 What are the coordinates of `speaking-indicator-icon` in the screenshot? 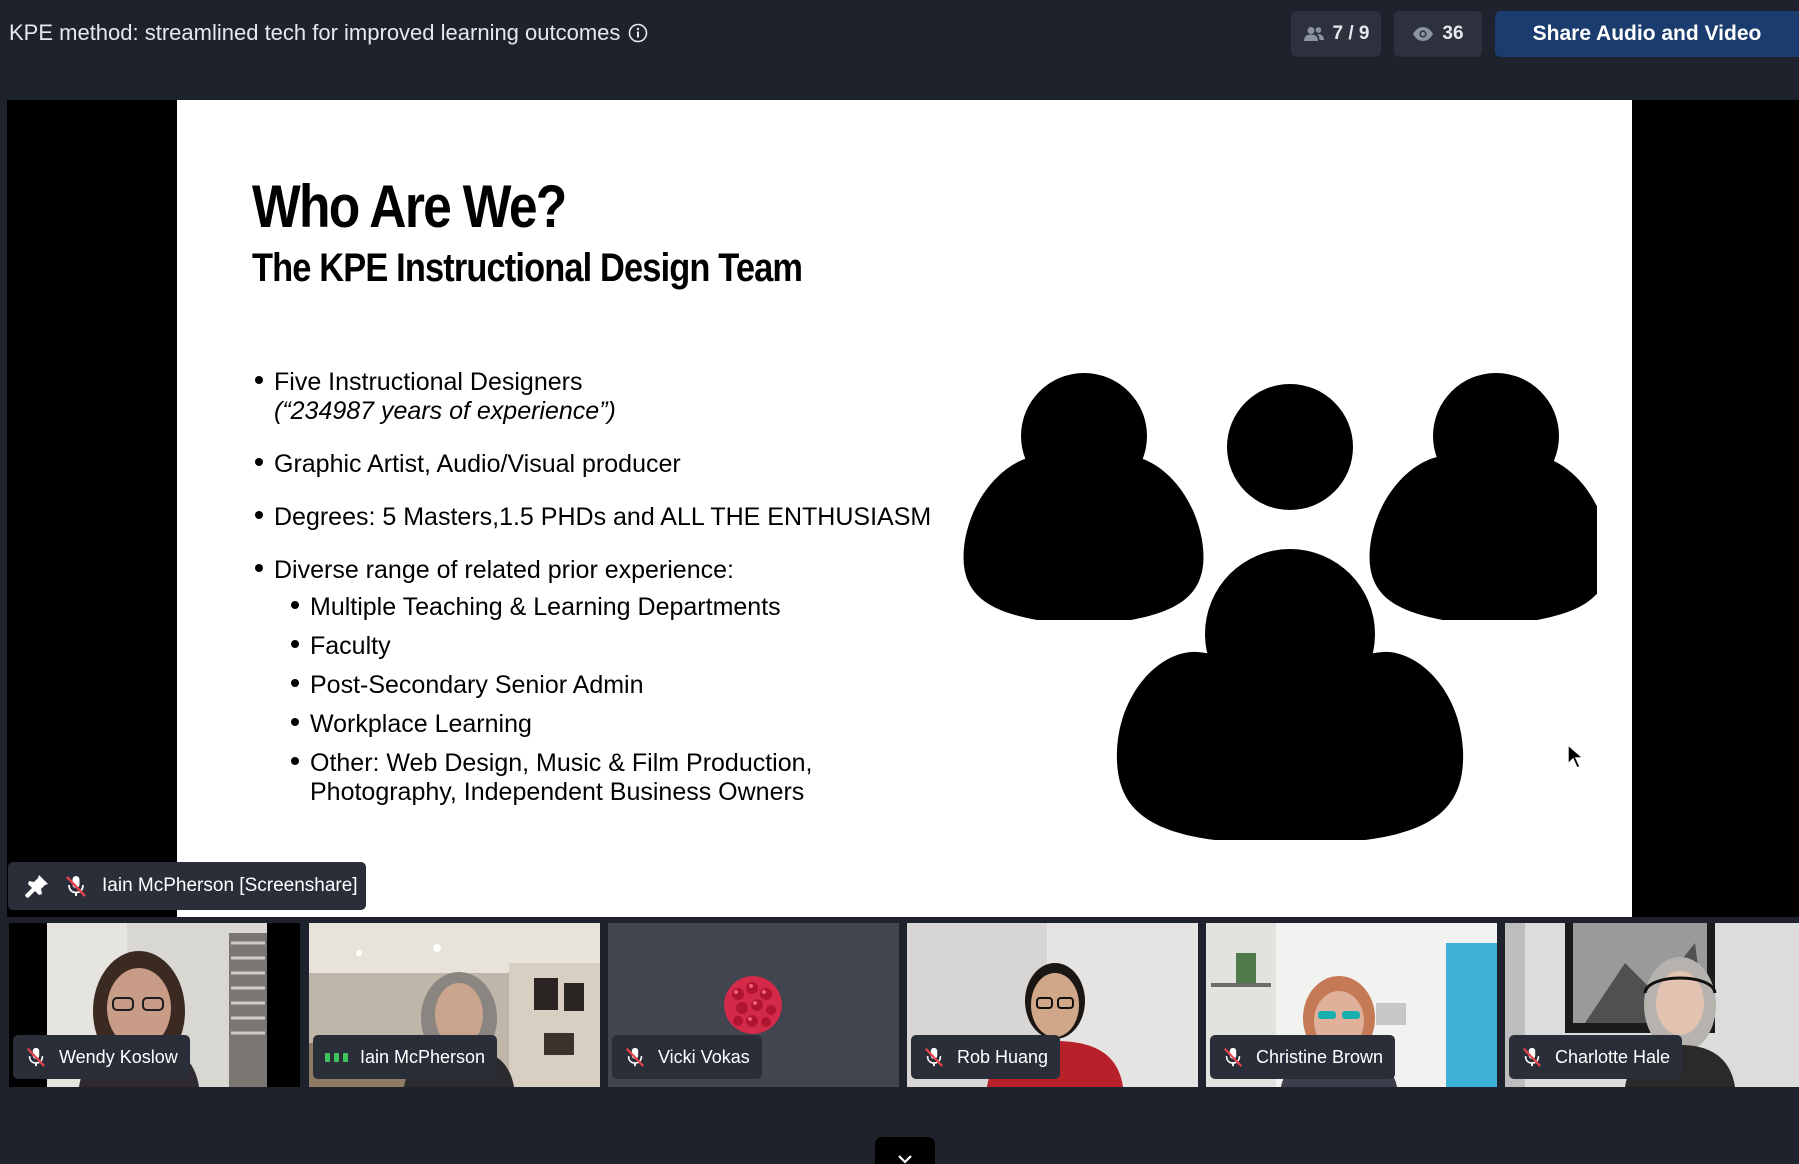 It's located at (336, 1057).